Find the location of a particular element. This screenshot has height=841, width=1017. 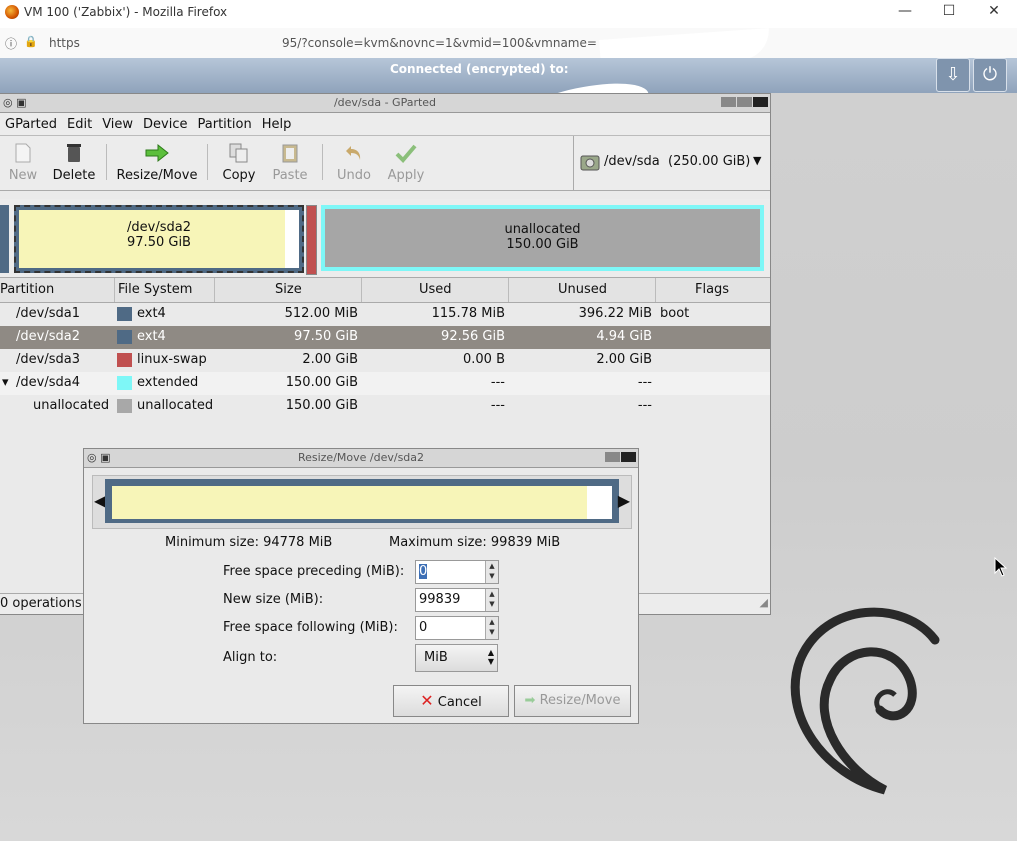

col-flags: Flags is located at coordinates (712, 289).